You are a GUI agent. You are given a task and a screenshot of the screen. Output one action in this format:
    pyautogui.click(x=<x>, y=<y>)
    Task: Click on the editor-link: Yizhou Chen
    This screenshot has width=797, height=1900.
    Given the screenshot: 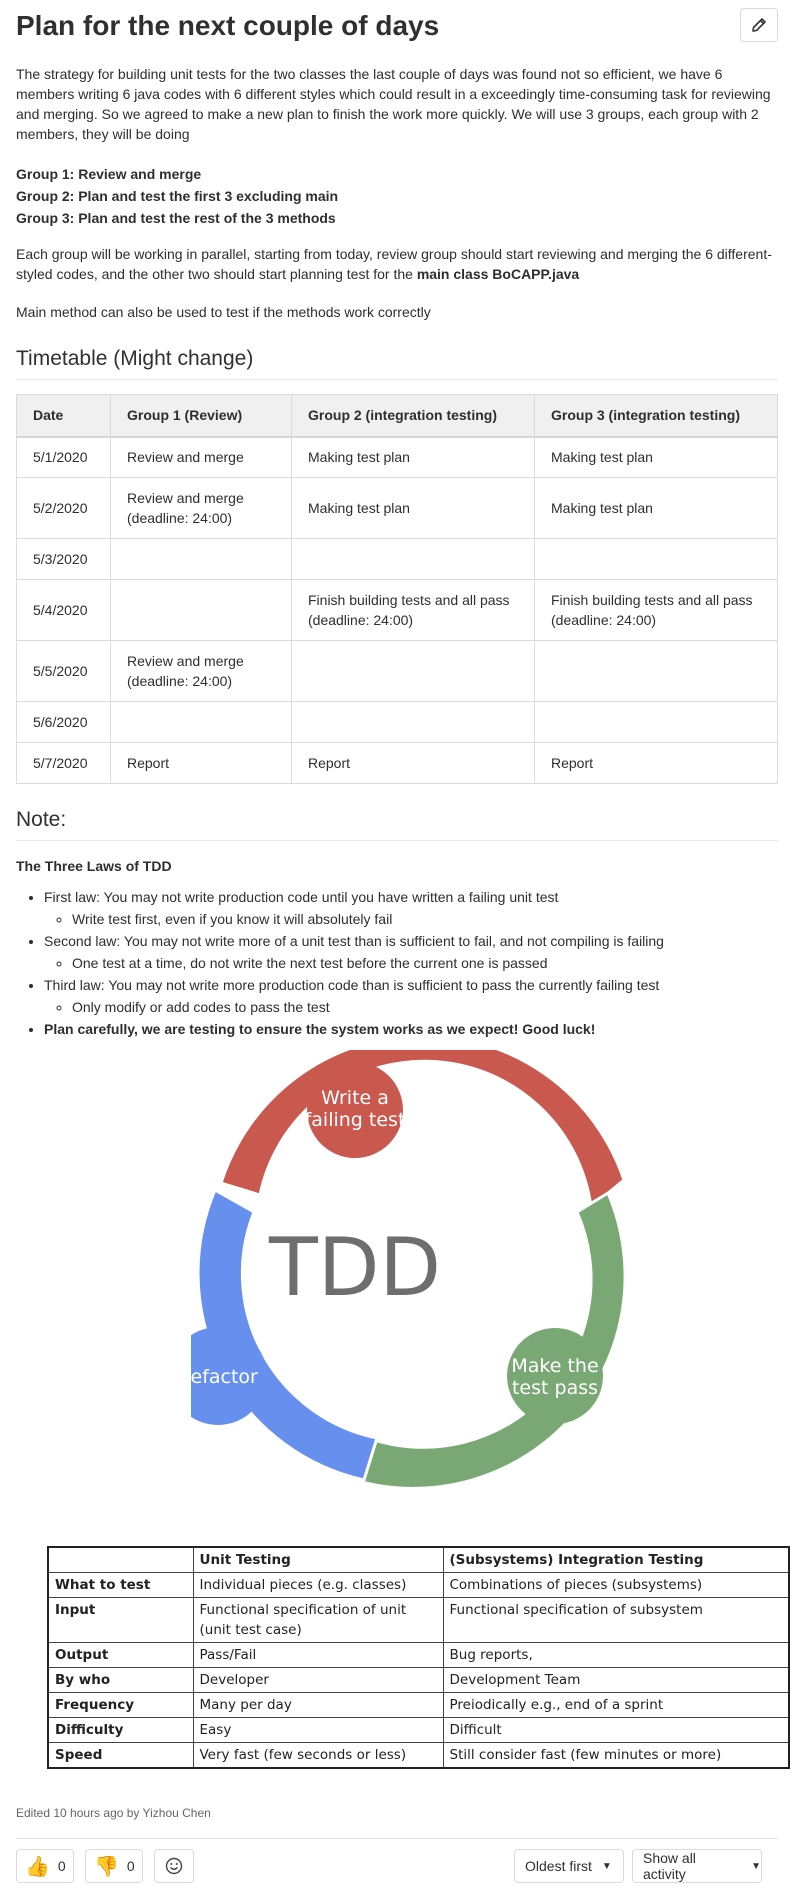 What is the action you would take?
    pyautogui.click(x=177, y=1813)
    